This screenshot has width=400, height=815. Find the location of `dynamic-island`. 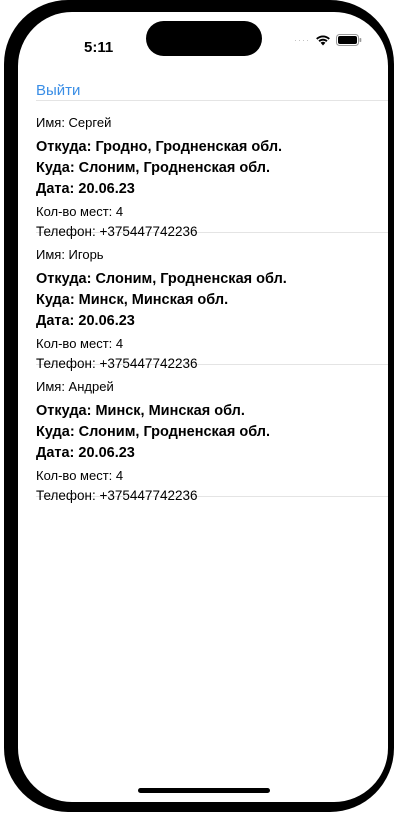

dynamic-island is located at coordinates (204, 38).